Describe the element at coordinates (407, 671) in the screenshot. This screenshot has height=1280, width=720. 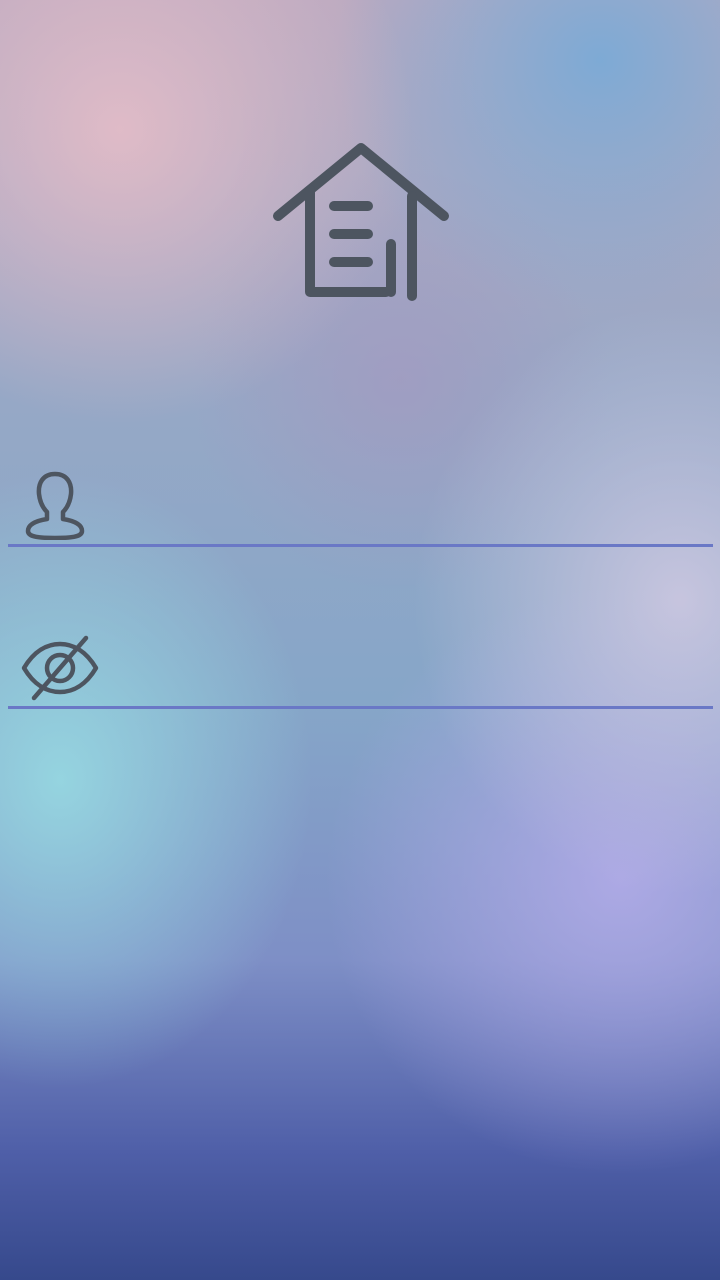
I see `password-input` at that location.